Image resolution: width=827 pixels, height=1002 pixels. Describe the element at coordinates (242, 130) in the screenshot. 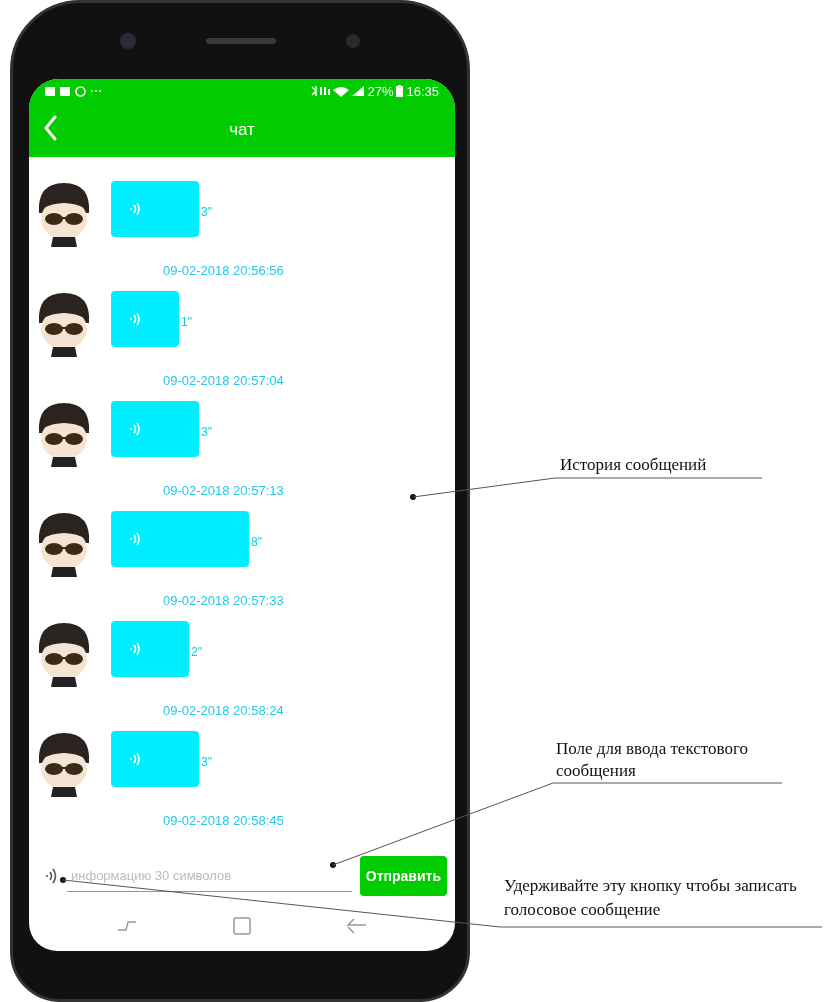

I see `screen-title: чат` at that location.